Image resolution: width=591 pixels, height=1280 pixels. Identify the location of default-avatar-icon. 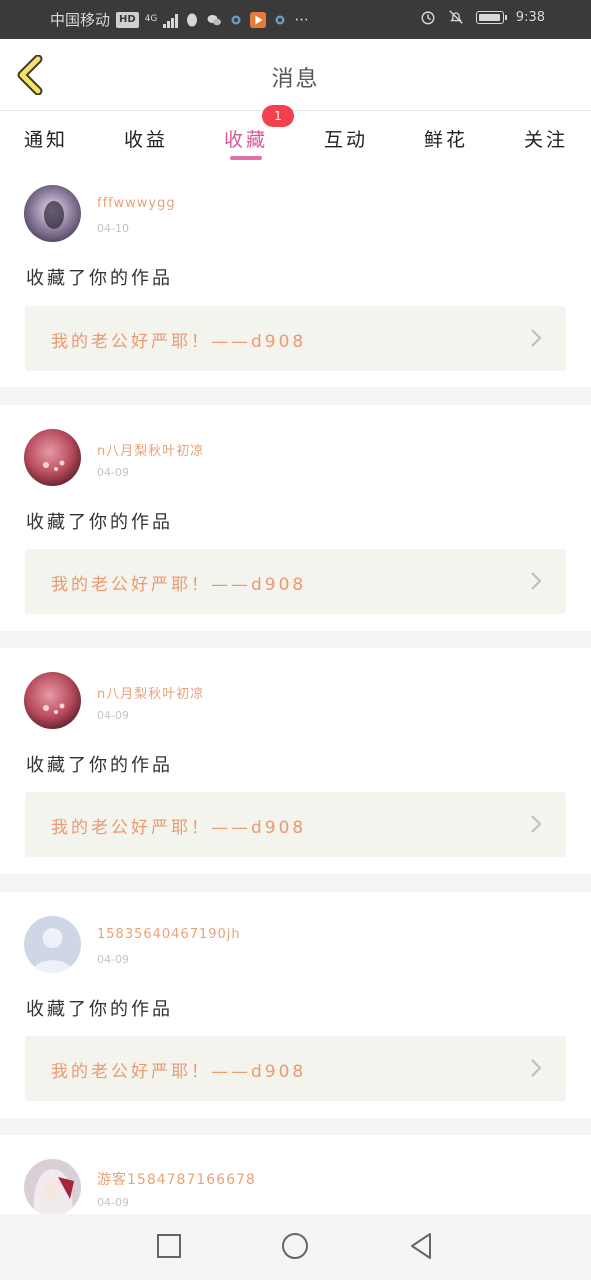
(52, 944).